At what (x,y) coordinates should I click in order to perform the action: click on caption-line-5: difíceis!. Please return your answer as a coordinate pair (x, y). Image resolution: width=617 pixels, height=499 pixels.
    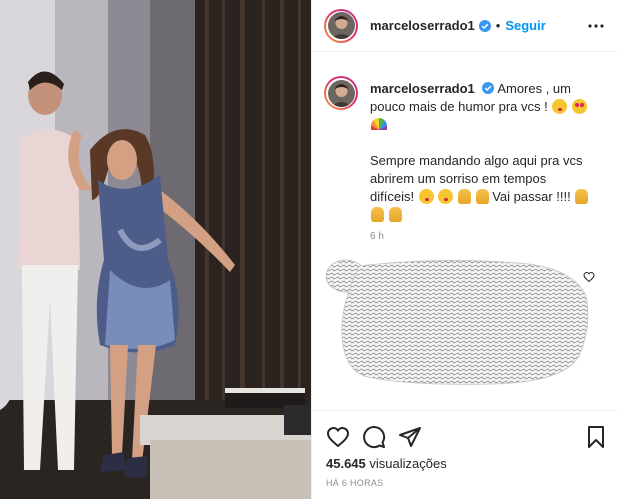
    Looking at the image, I should click on (392, 196).